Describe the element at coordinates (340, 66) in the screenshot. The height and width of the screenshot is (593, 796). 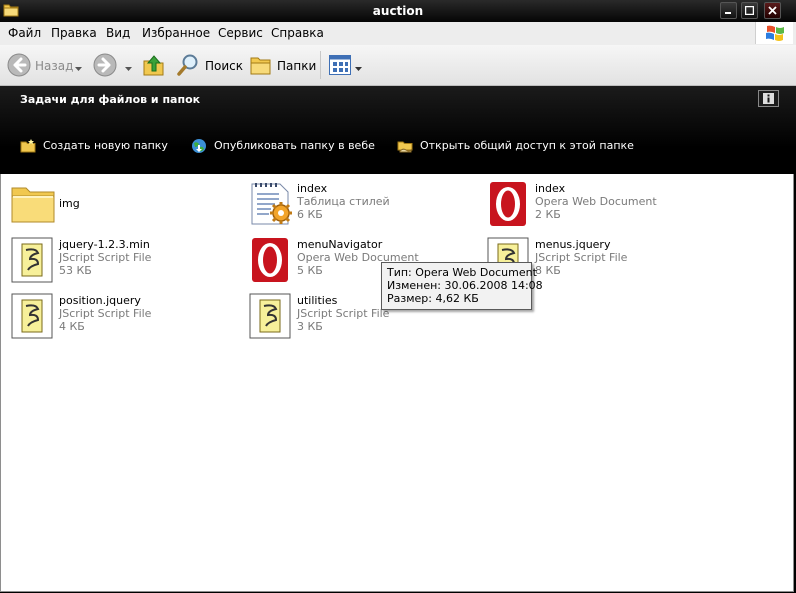
I see `views-icon` at that location.